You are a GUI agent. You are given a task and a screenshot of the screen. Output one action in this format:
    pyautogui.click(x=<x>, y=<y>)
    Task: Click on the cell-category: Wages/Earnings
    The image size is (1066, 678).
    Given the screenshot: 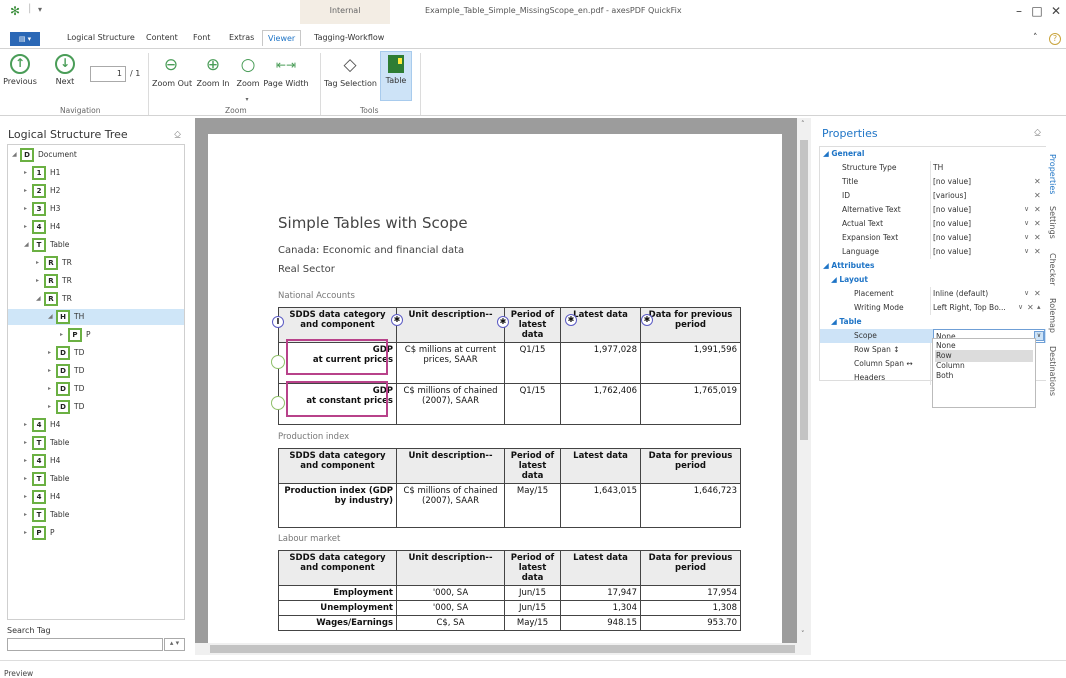 What is the action you would take?
    pyautogui.click(x=337, y=623)
    